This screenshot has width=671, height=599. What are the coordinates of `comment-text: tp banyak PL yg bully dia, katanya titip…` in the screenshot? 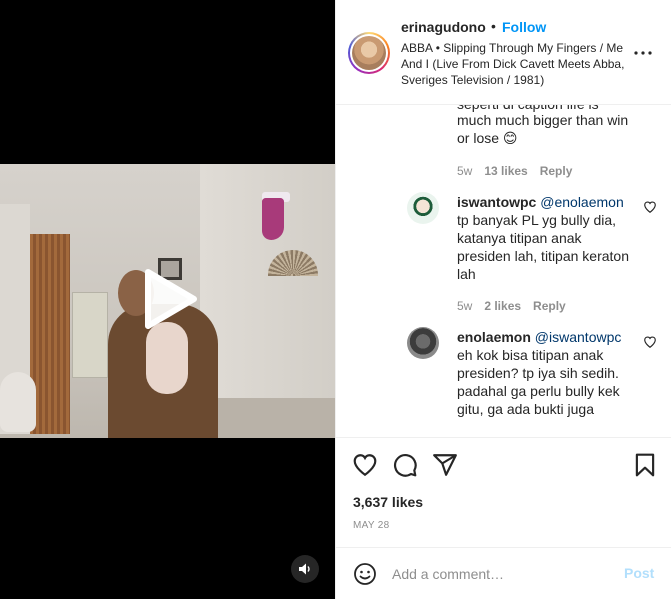 It's located at (543, 247).